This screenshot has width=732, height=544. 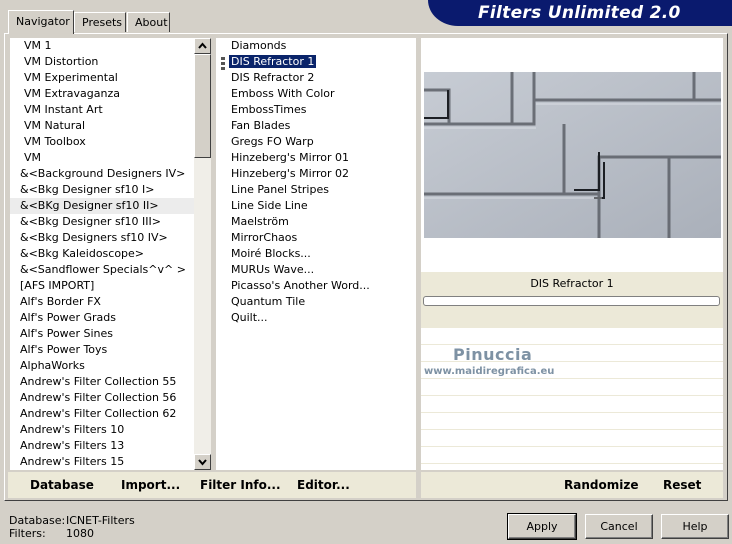 What do you see at coordinates (269, 205) in the screenshot?
I see `filter-item-label: Line Side Line` at bounding box center [269, 205].